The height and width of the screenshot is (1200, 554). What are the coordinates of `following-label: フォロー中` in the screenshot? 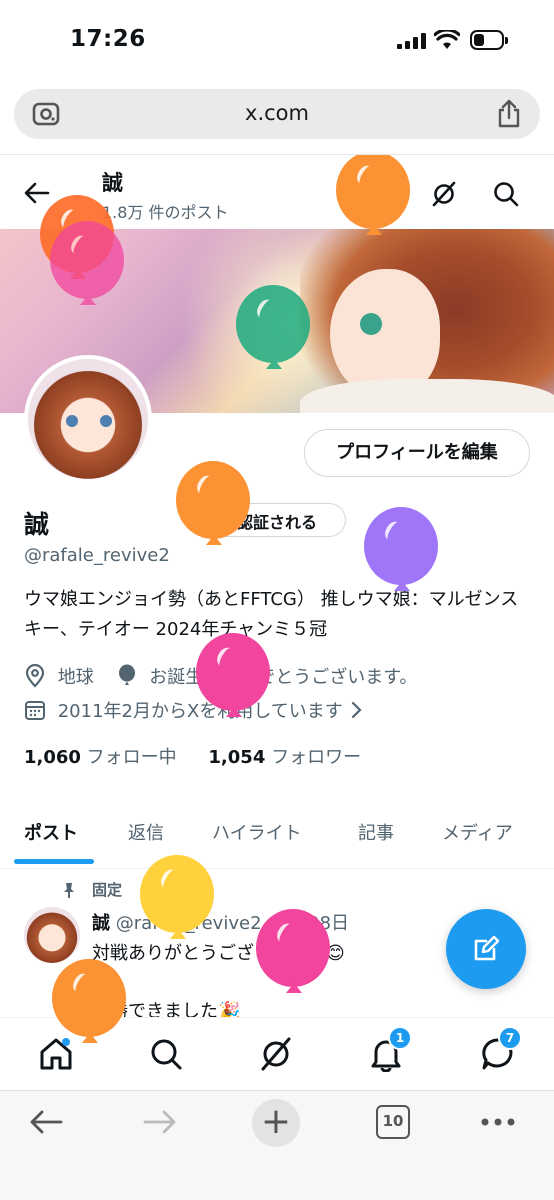 It's located at (131, 757).